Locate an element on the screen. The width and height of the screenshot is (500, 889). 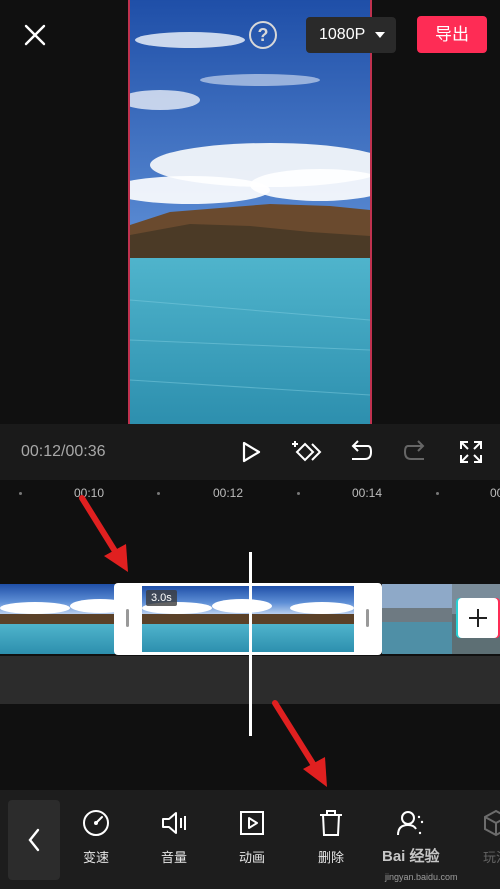
help-button: ? is located at coordinates (263, 35).